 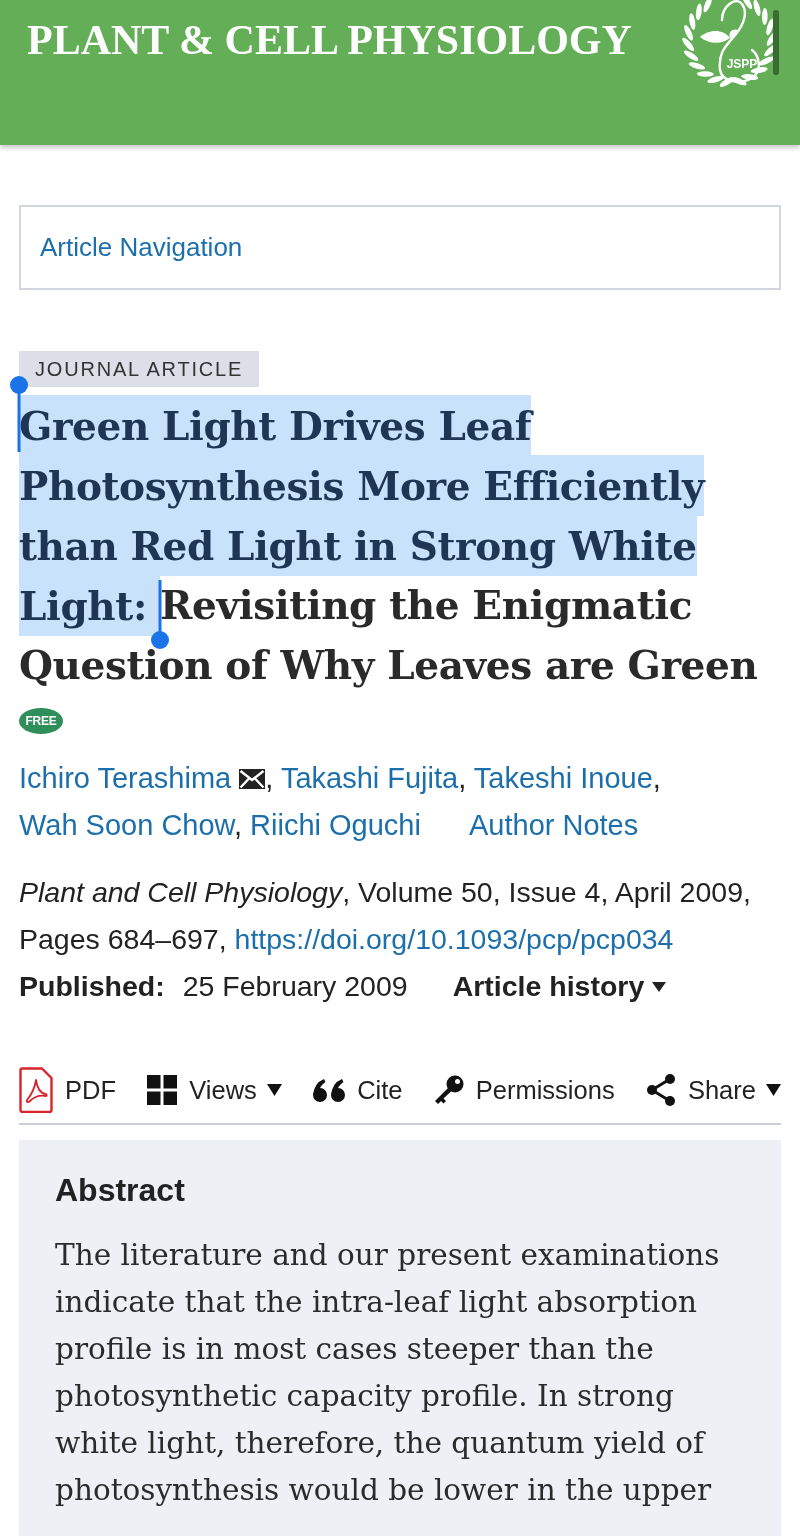 I want to click on citation-text: Plant and Cell Physiology, Volume 50, Issue 4, April 2009, Pages 684–697, https://doi.org/10.1093/pcp/pcp034, so click(x=385, y=916).